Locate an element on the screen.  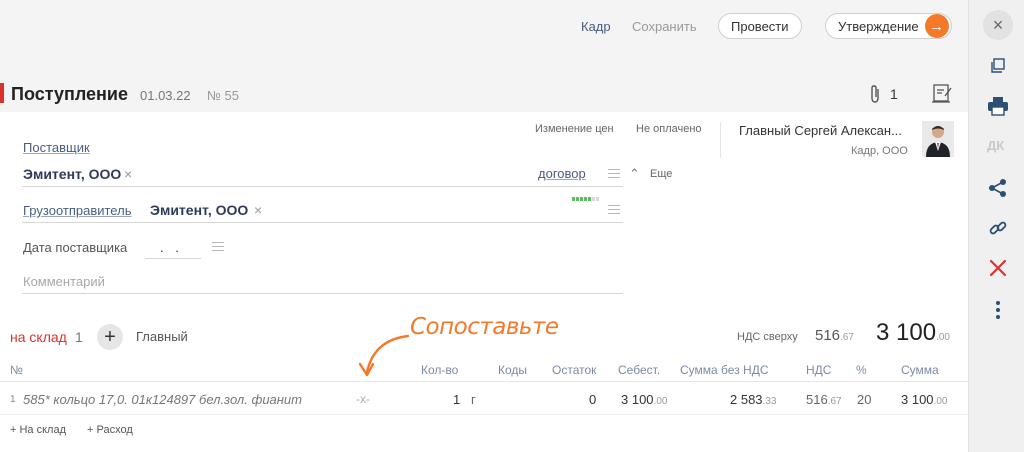
print-button is located at coordinates (998, 106).